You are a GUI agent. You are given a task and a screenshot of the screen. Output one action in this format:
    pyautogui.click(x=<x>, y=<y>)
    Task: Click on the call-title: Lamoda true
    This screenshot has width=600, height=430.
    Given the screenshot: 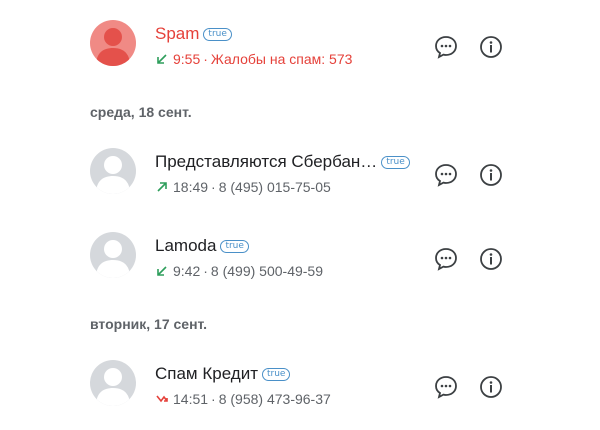 What is the action you would take?
    pyautogui.click(x=202, y=246)
    